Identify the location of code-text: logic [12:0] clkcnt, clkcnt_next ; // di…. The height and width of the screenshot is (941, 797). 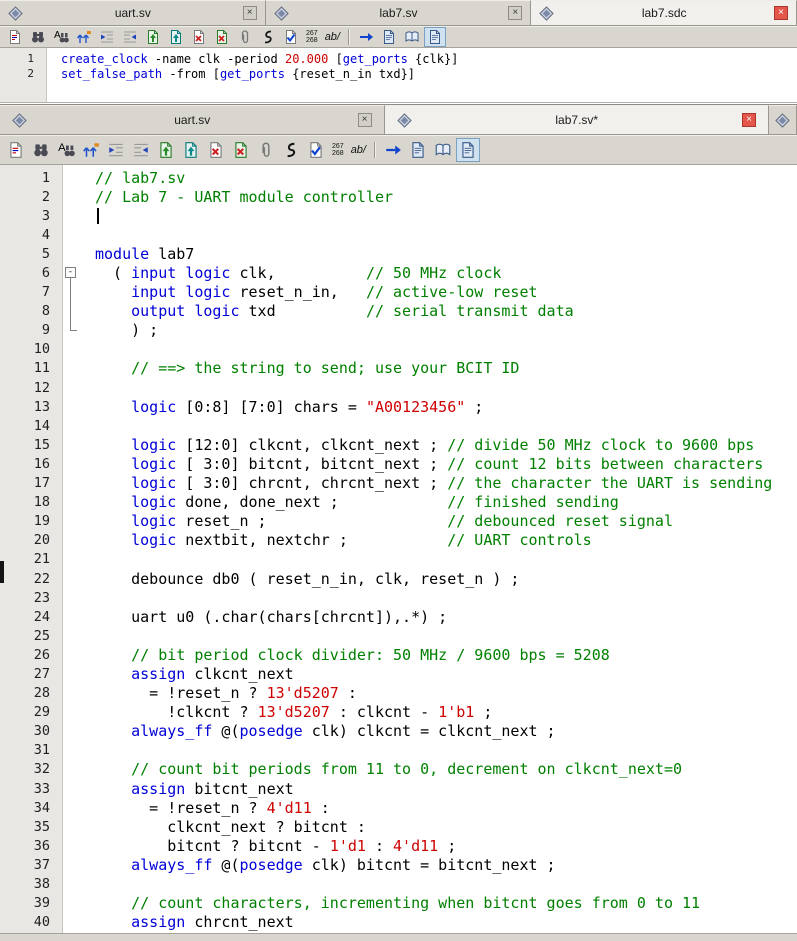
(424, 445).